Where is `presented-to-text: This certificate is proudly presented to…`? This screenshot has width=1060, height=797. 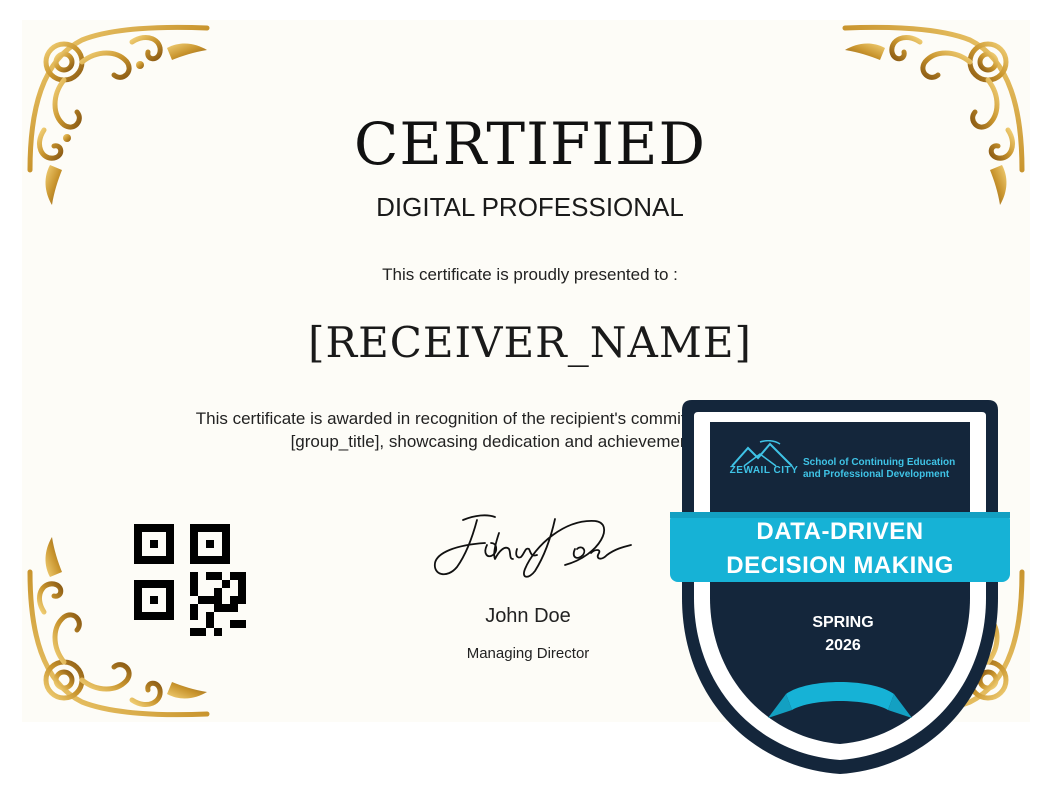
presented-to-text: This certificate is proudly presented to… is located at coordinates (530, 274).